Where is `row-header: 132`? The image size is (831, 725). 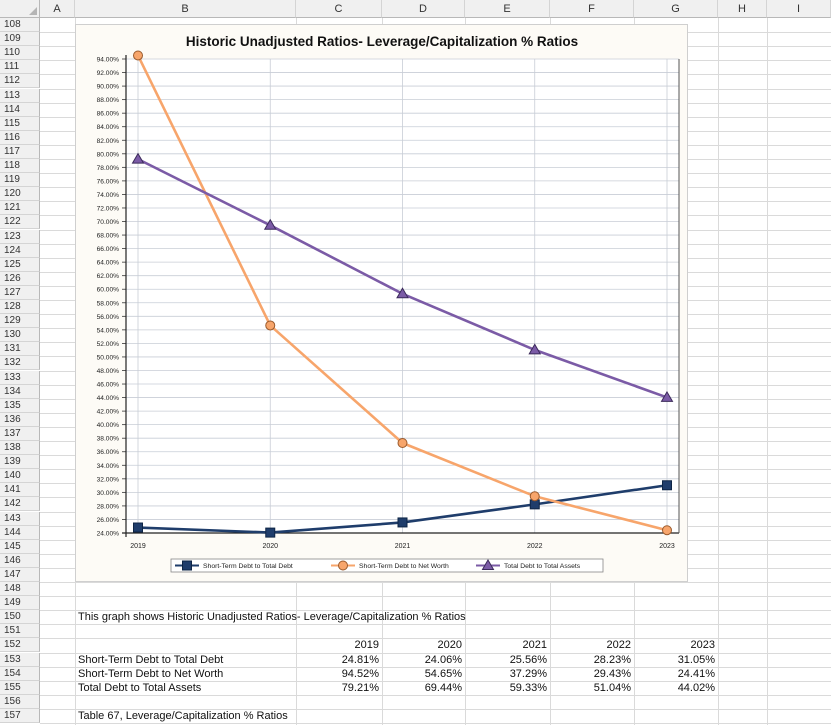 row-header: 132 is located at coordinates (20, 363).